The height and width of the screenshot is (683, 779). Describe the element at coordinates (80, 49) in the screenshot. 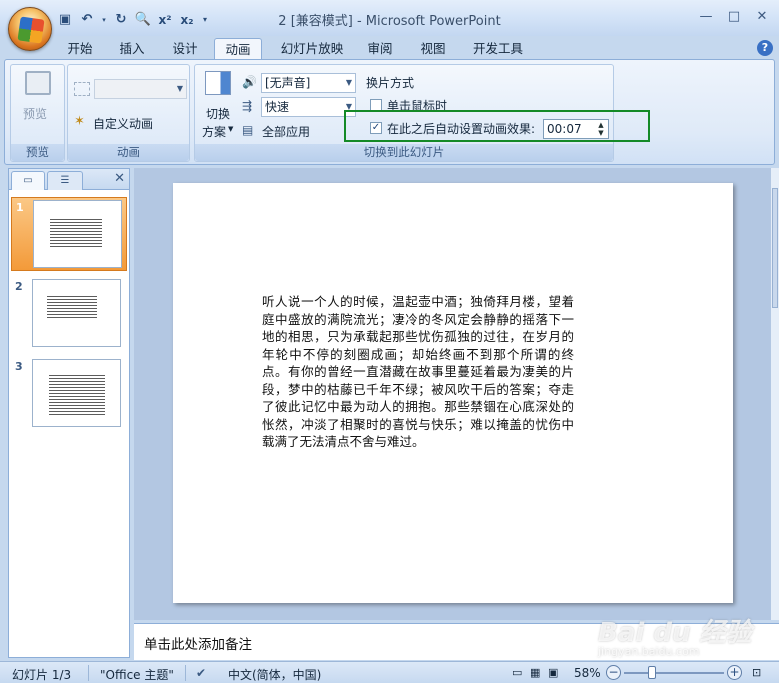

I see `tab-home: 开始` at that location.